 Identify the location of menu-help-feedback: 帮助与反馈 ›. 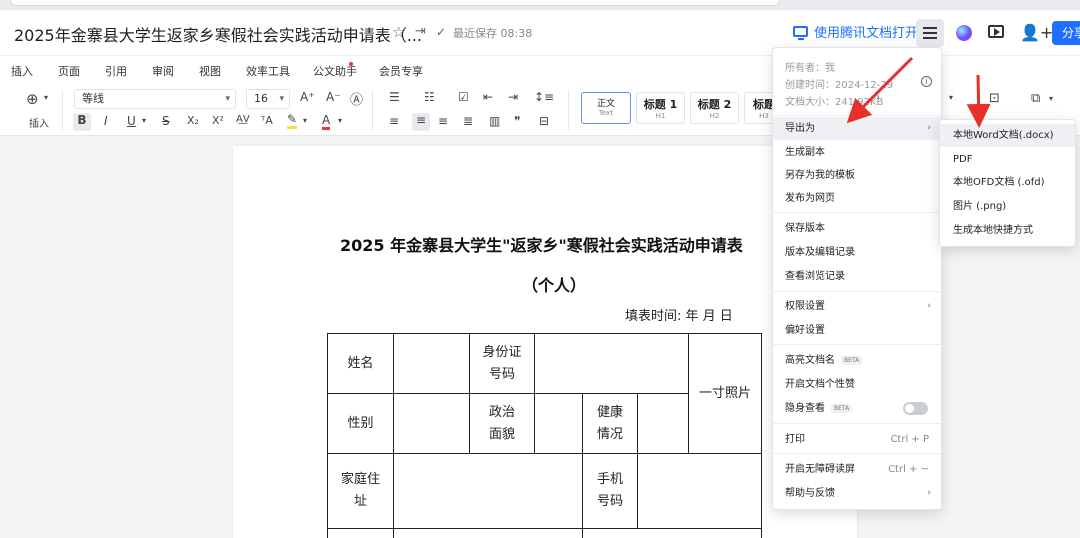
(857, 493).